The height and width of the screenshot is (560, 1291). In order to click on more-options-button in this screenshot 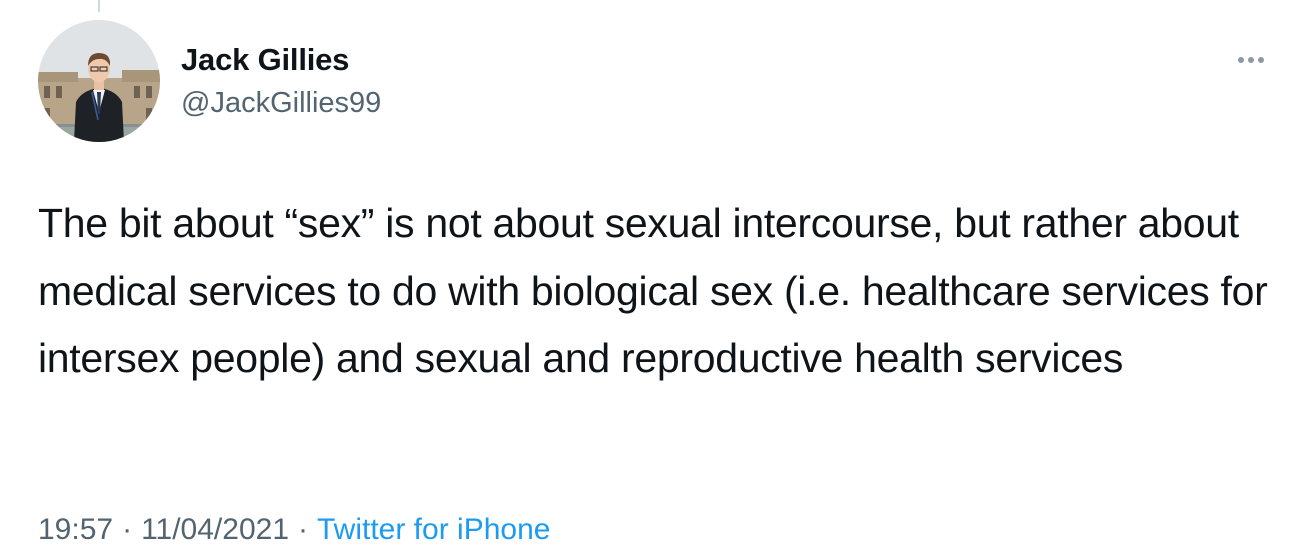, I will do `click(1248, 60)`.